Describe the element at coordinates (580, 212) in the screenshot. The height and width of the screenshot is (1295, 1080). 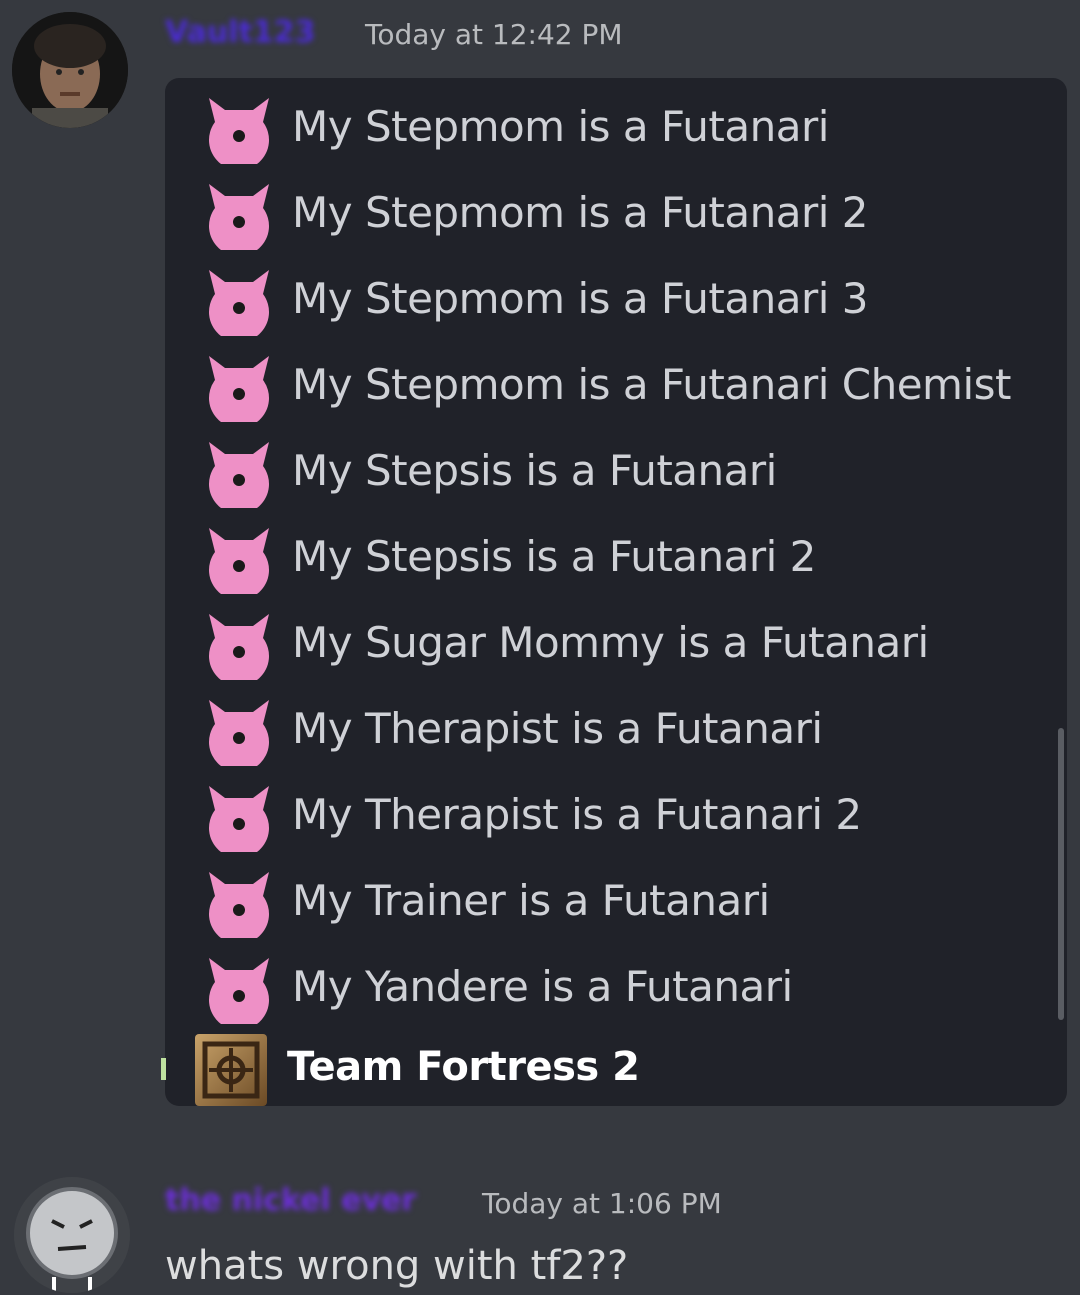
I see `game-name: My Stepmom is a Futanari 2` at that location.